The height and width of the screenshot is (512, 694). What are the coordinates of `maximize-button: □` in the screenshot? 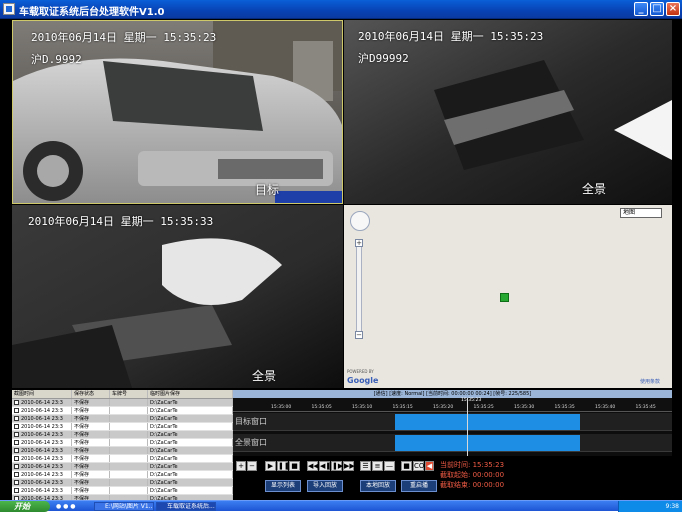 It's located at (657, 9).